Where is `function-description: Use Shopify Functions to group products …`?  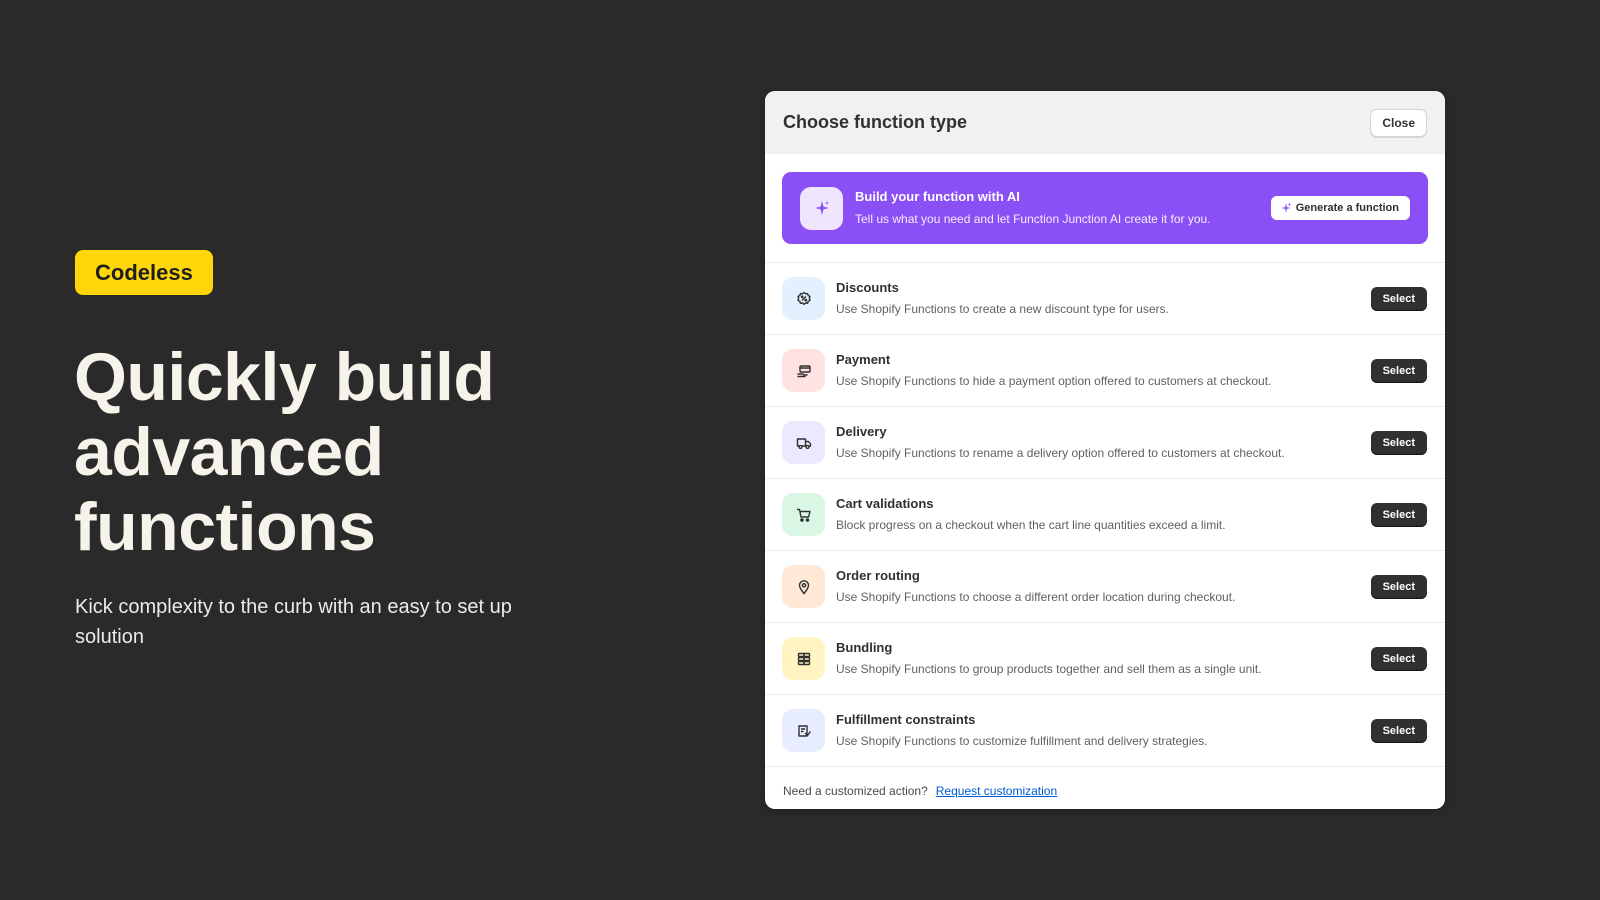 function-description: Use Shopify Functions to group products … is located at coordinates (1049, 669).